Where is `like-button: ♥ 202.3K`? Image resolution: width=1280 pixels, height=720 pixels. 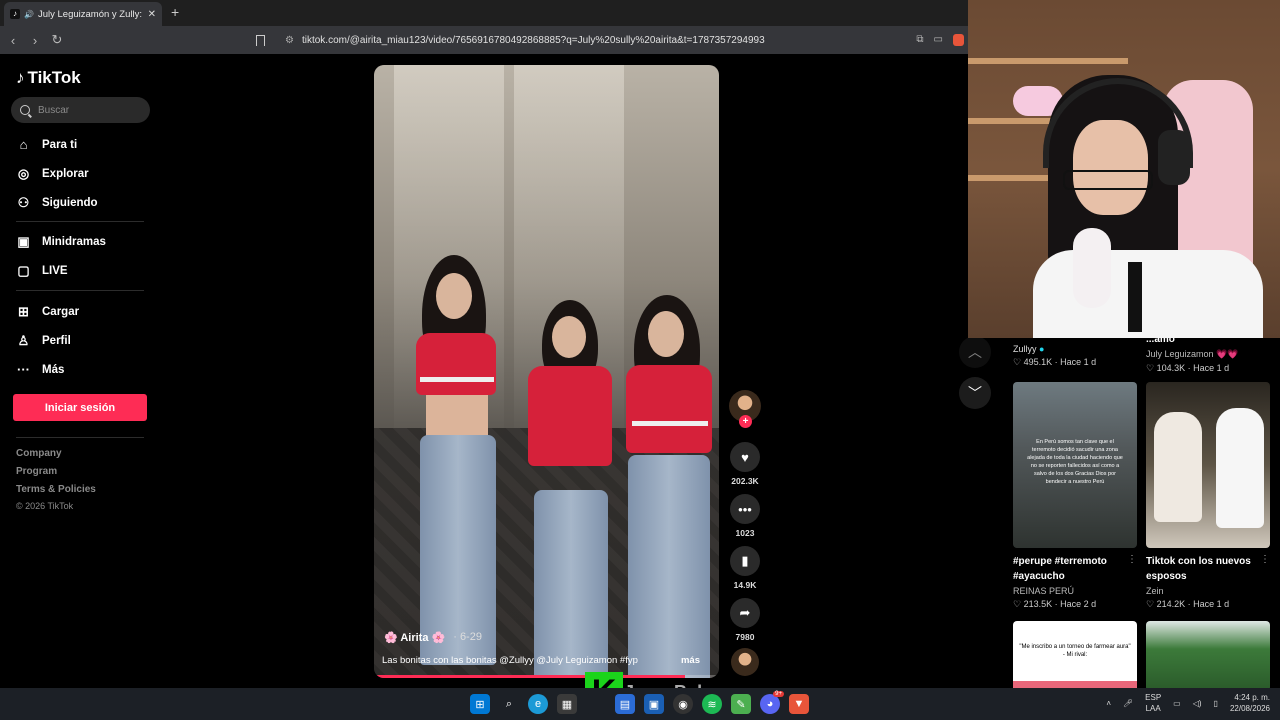 like-button: ♥ 202.3K is located at coordinates (745, 464).